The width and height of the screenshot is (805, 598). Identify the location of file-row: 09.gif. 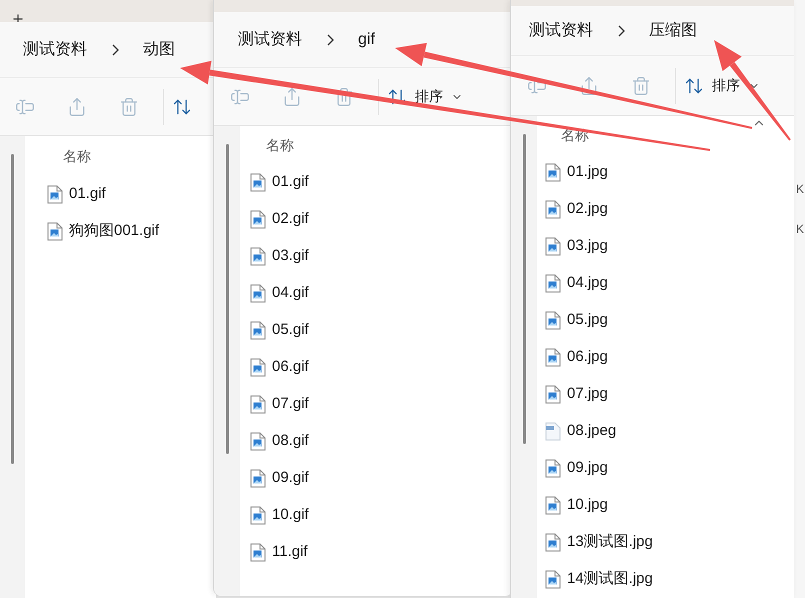
(381, 478).